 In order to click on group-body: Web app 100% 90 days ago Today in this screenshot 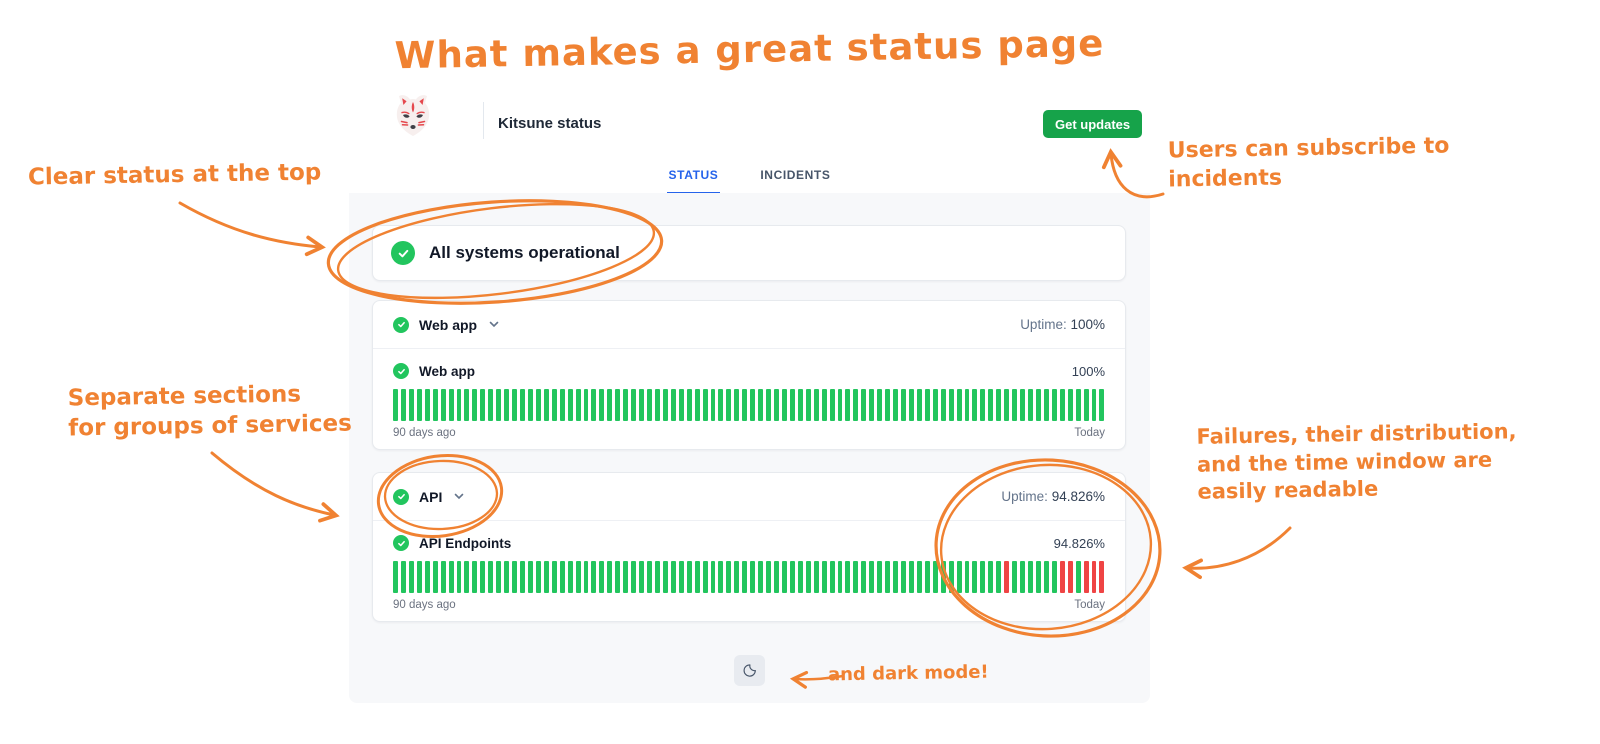, I will do `click(749, 398)`.